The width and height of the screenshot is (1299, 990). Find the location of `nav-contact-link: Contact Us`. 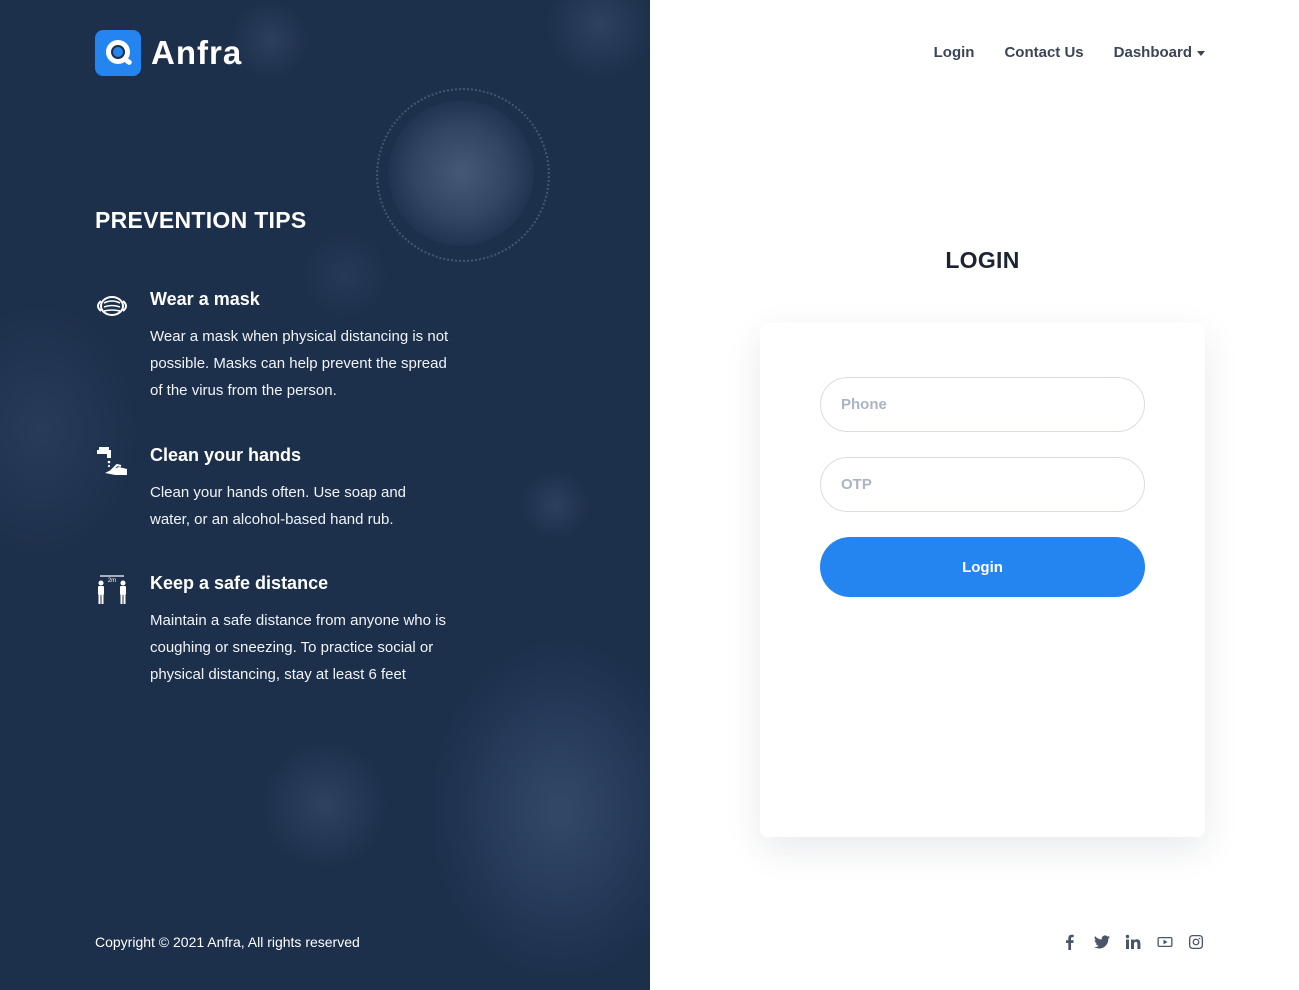

nav-contact-link: Contact Us is located at coordinates (1043, 52).